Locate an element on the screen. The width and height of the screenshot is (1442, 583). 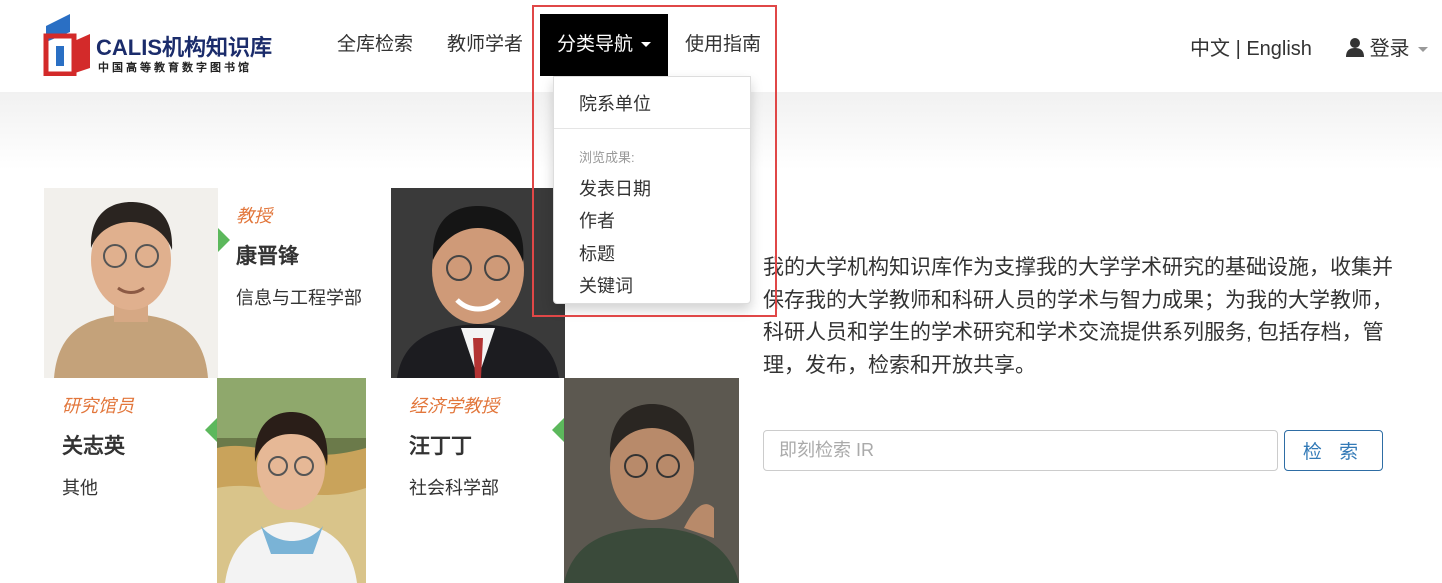
logo-subtitle: 中国高等教育数字图书馆 is located at coordinates (175, 68).